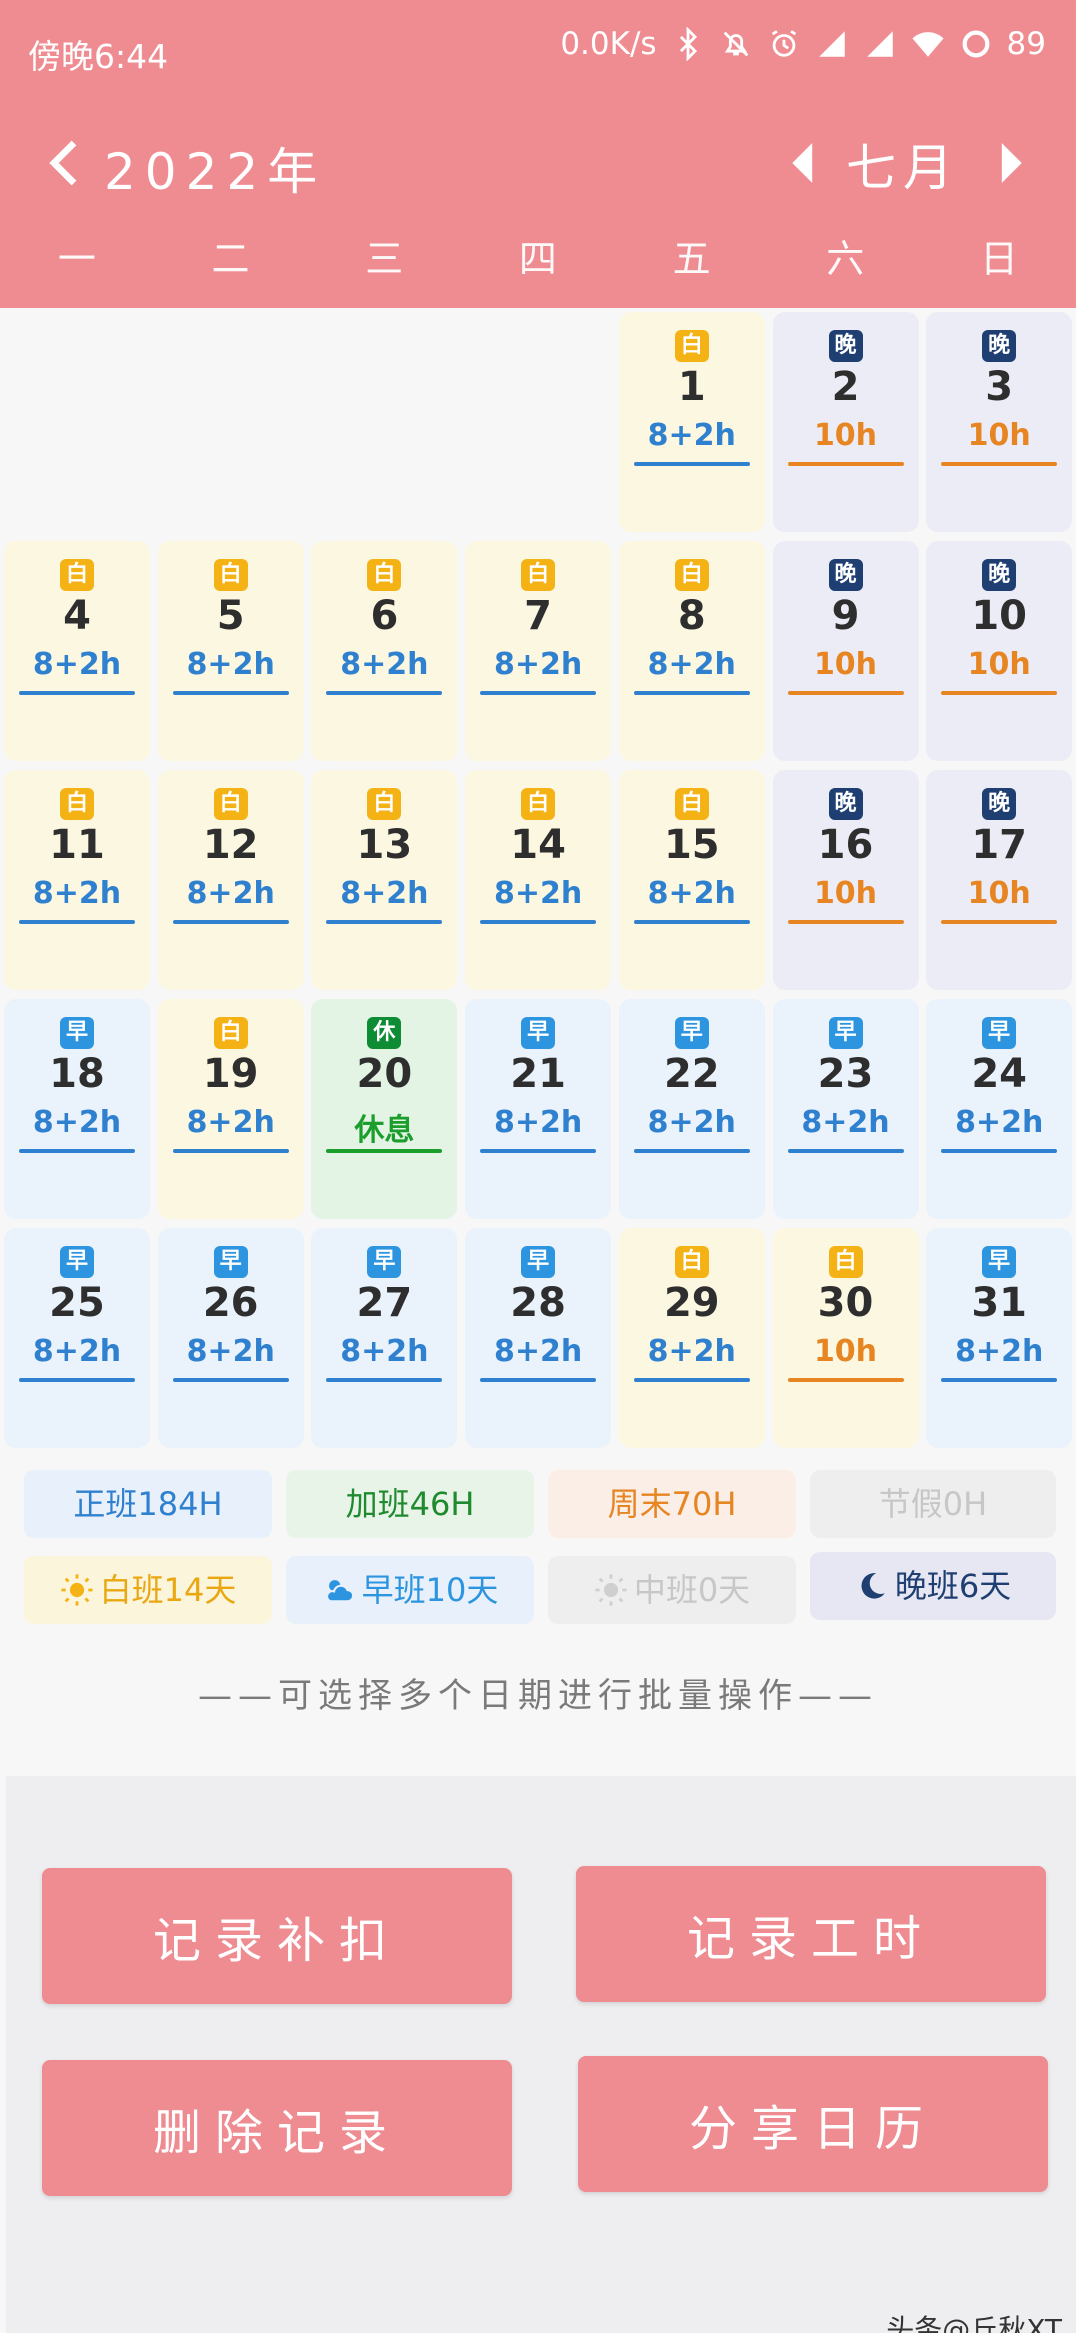  I want to click on day-number: 8, so click(691, 616).